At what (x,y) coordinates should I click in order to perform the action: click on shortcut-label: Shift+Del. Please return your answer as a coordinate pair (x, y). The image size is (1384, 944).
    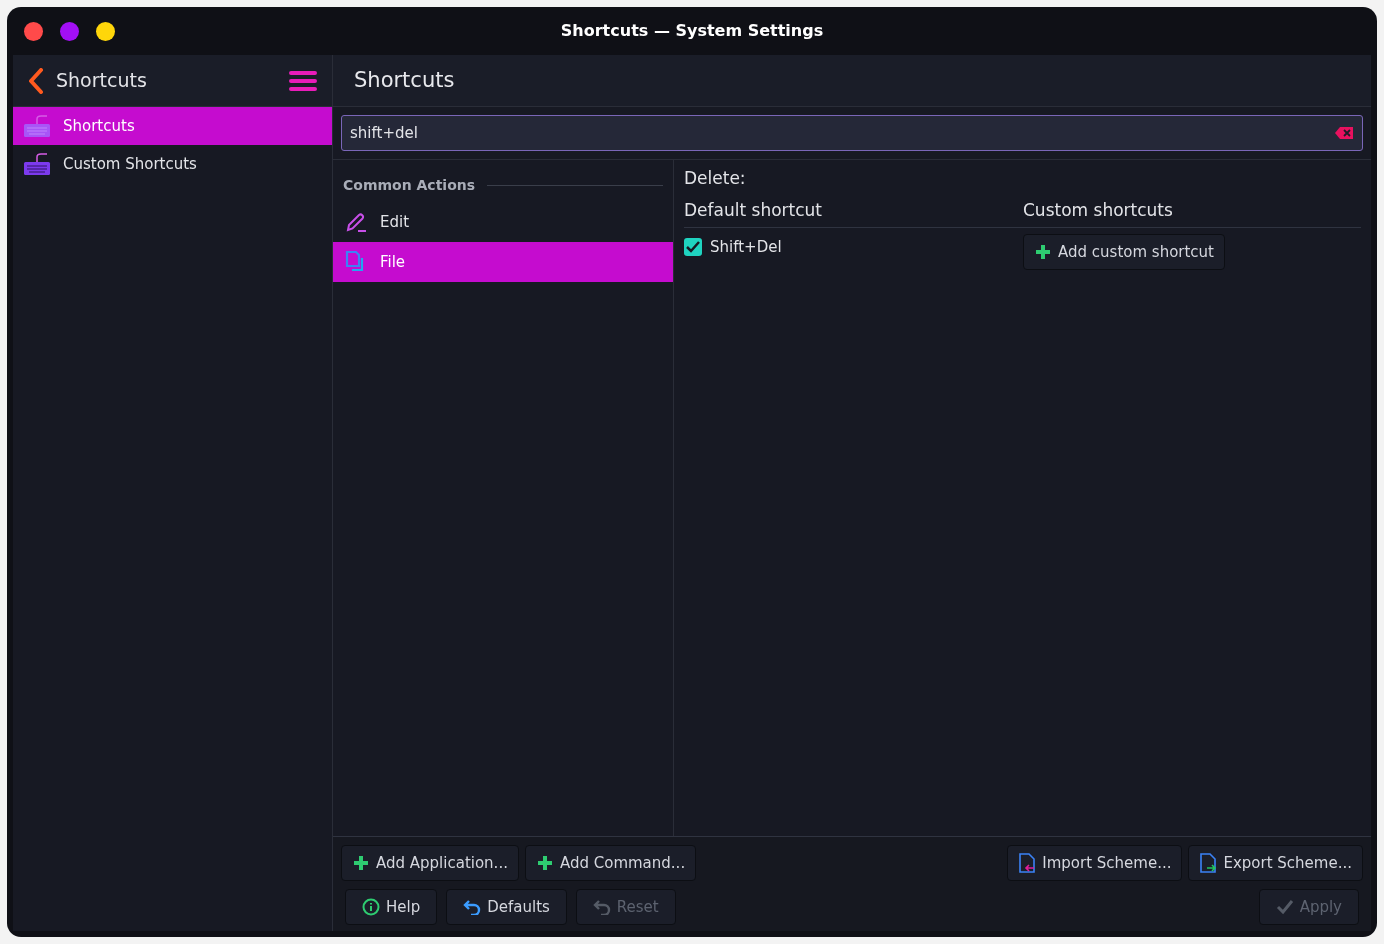
    Looking at the image, I should click on (746, 247).